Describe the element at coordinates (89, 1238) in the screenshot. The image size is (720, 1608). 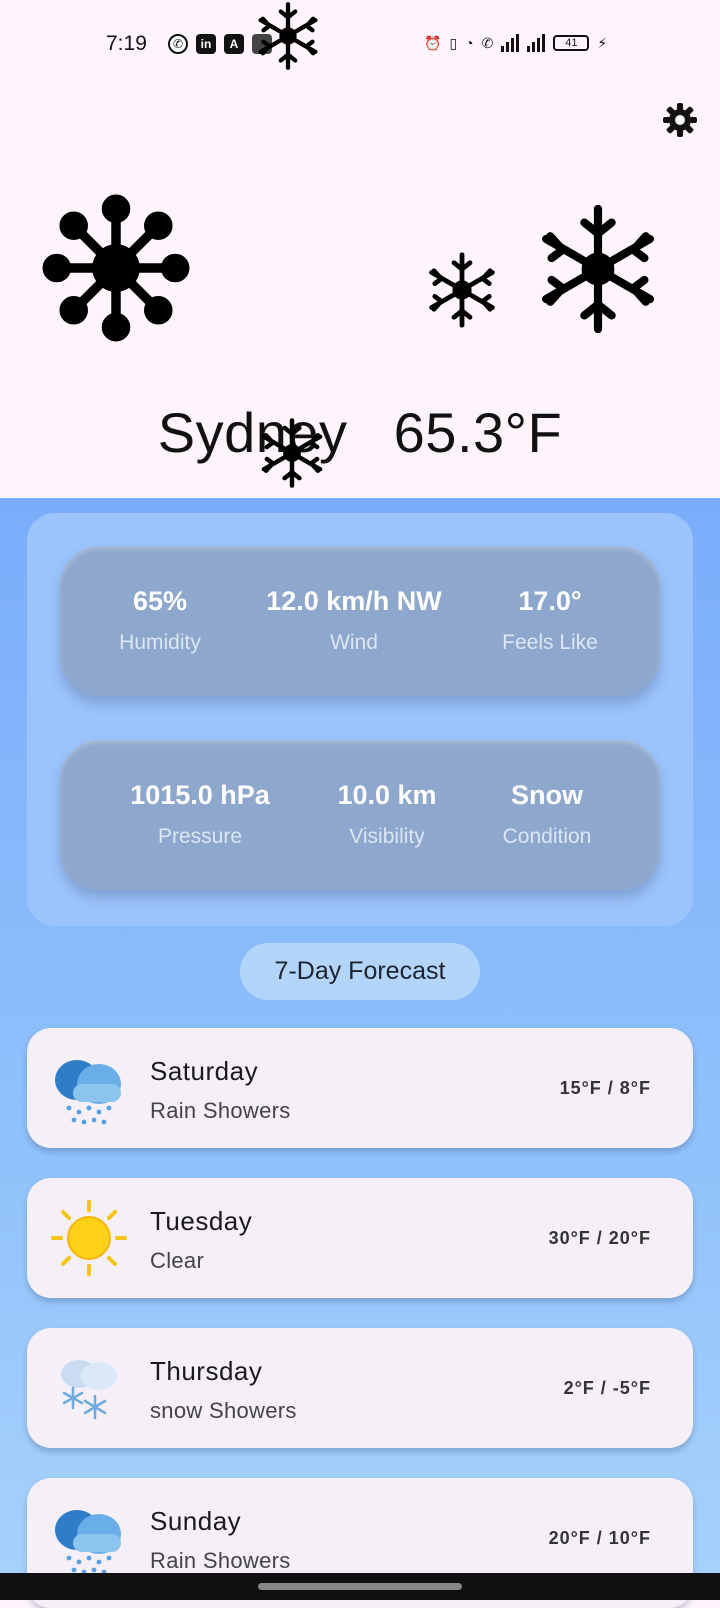
I see `sun-icon` at that location.